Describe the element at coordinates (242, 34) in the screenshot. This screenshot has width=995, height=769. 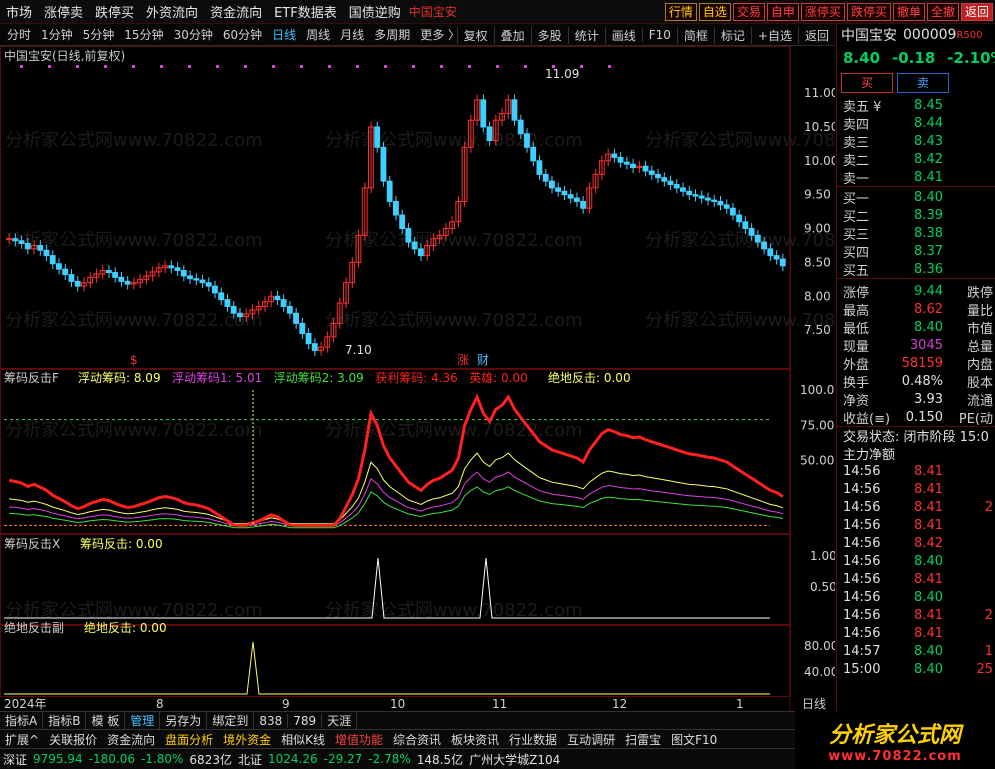
I see `period-tab-5: 60分钟` at that location.